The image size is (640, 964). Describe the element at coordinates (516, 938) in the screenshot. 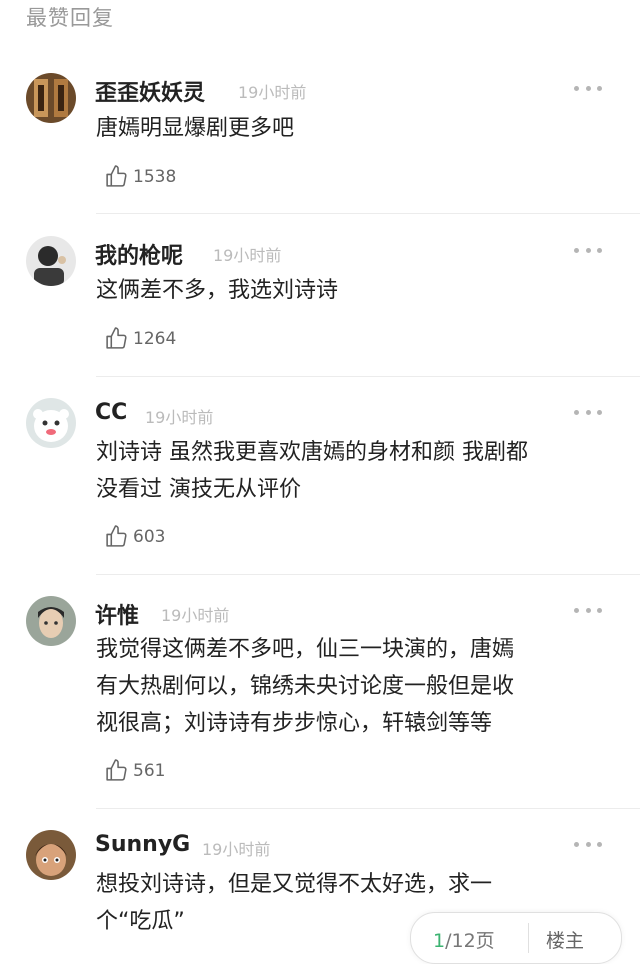

I see `floating-pager: 1/12页 楼主` at that location.